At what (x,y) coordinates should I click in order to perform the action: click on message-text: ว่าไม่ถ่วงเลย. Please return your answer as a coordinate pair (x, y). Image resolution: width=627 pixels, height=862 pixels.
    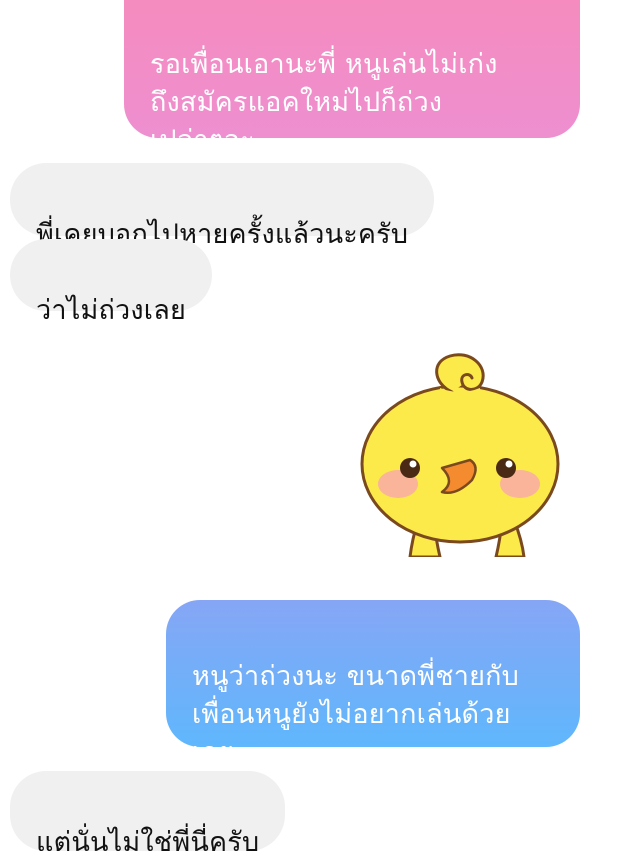
    Looking at the image, I should click on (111, 310).